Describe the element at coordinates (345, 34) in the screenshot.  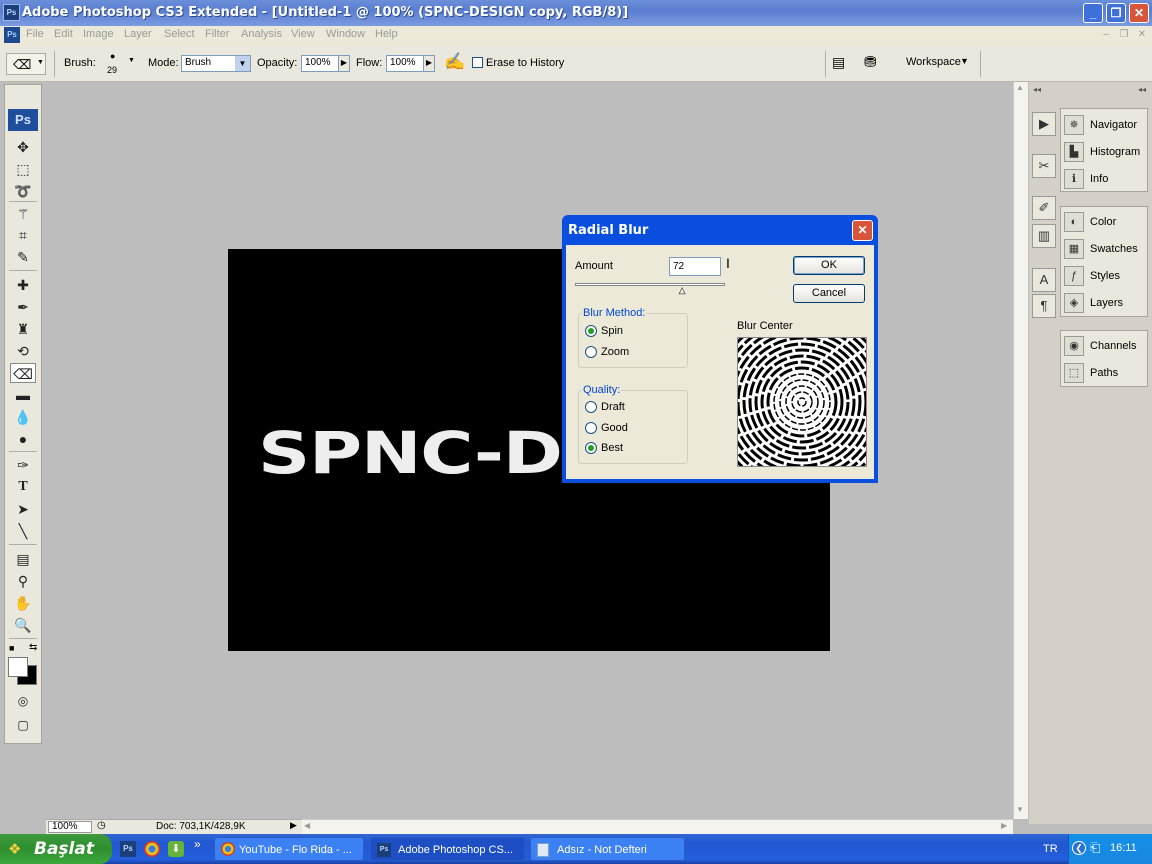
I see `menu-window: Window` at that location.